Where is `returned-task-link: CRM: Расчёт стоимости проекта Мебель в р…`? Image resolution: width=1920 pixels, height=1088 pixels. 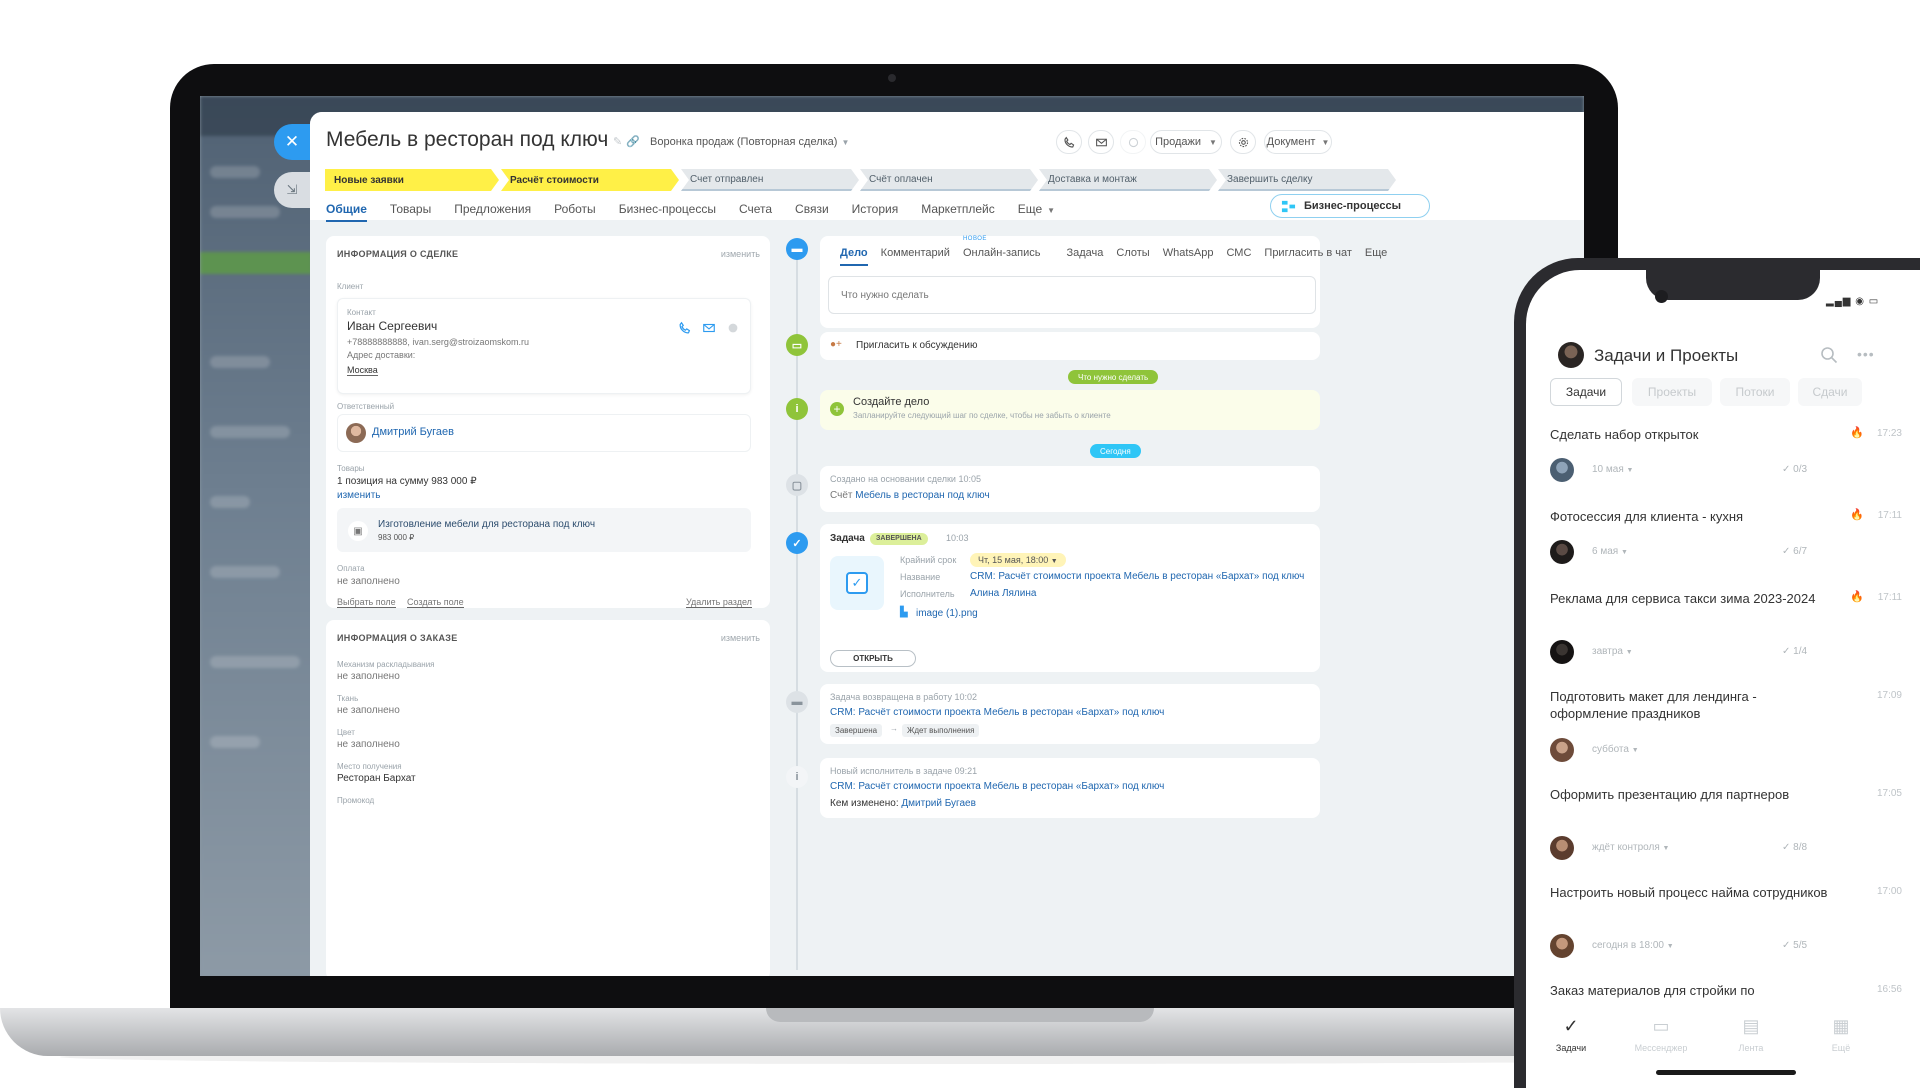 returned-task-link: CRM: Расчёт стоимости проекта Мебель в р… is located at coordinates (997, 712).